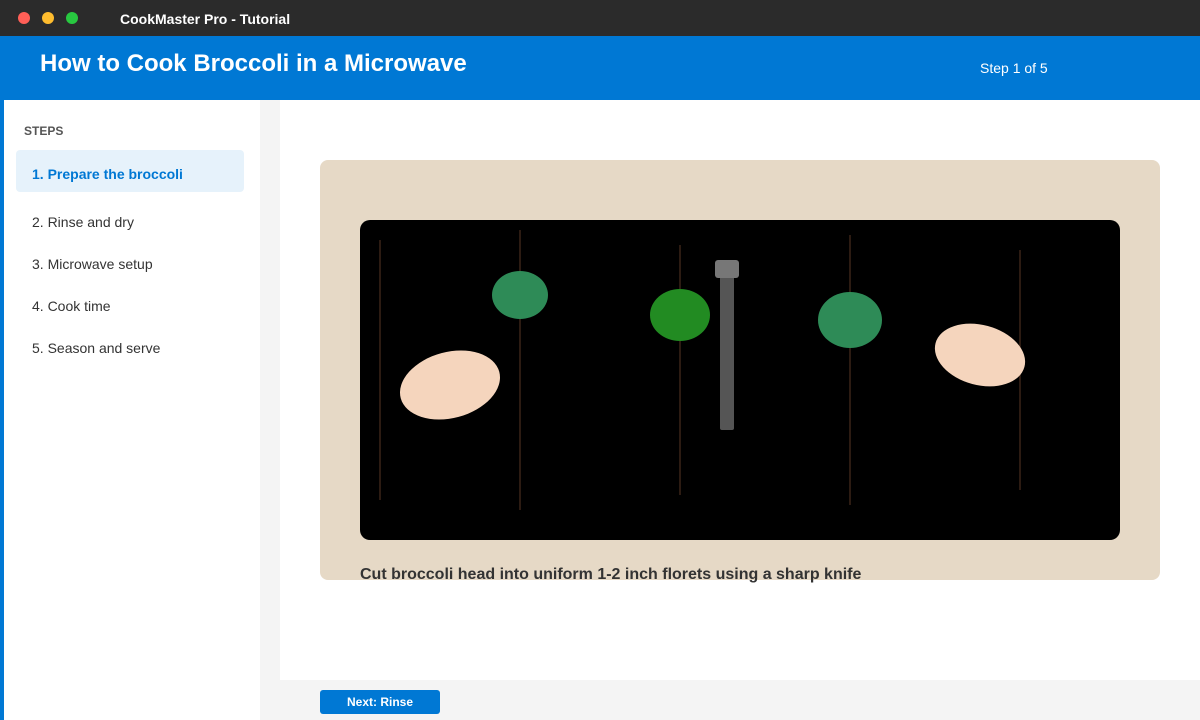  Describe the element at coordinates (205, 19) in the screenshot. I see `app-title: CookMaster Pro - Tutorial` at that location.